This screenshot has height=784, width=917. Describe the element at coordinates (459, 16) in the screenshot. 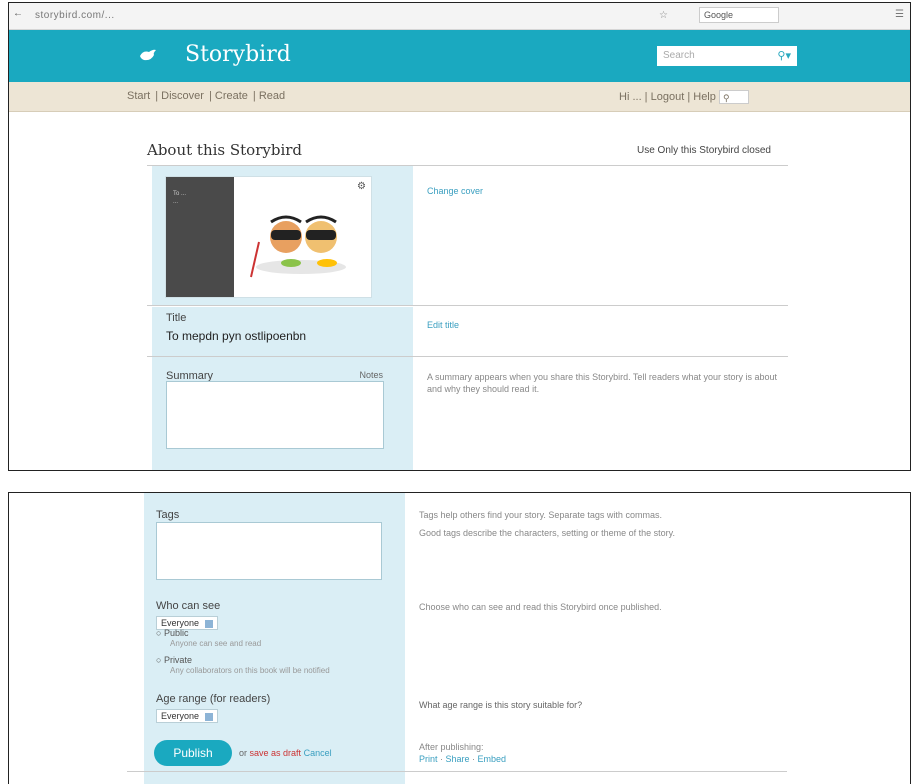

I see `browser-toolbar: ← storybird.com/... ☆ Google ☰` at that location.